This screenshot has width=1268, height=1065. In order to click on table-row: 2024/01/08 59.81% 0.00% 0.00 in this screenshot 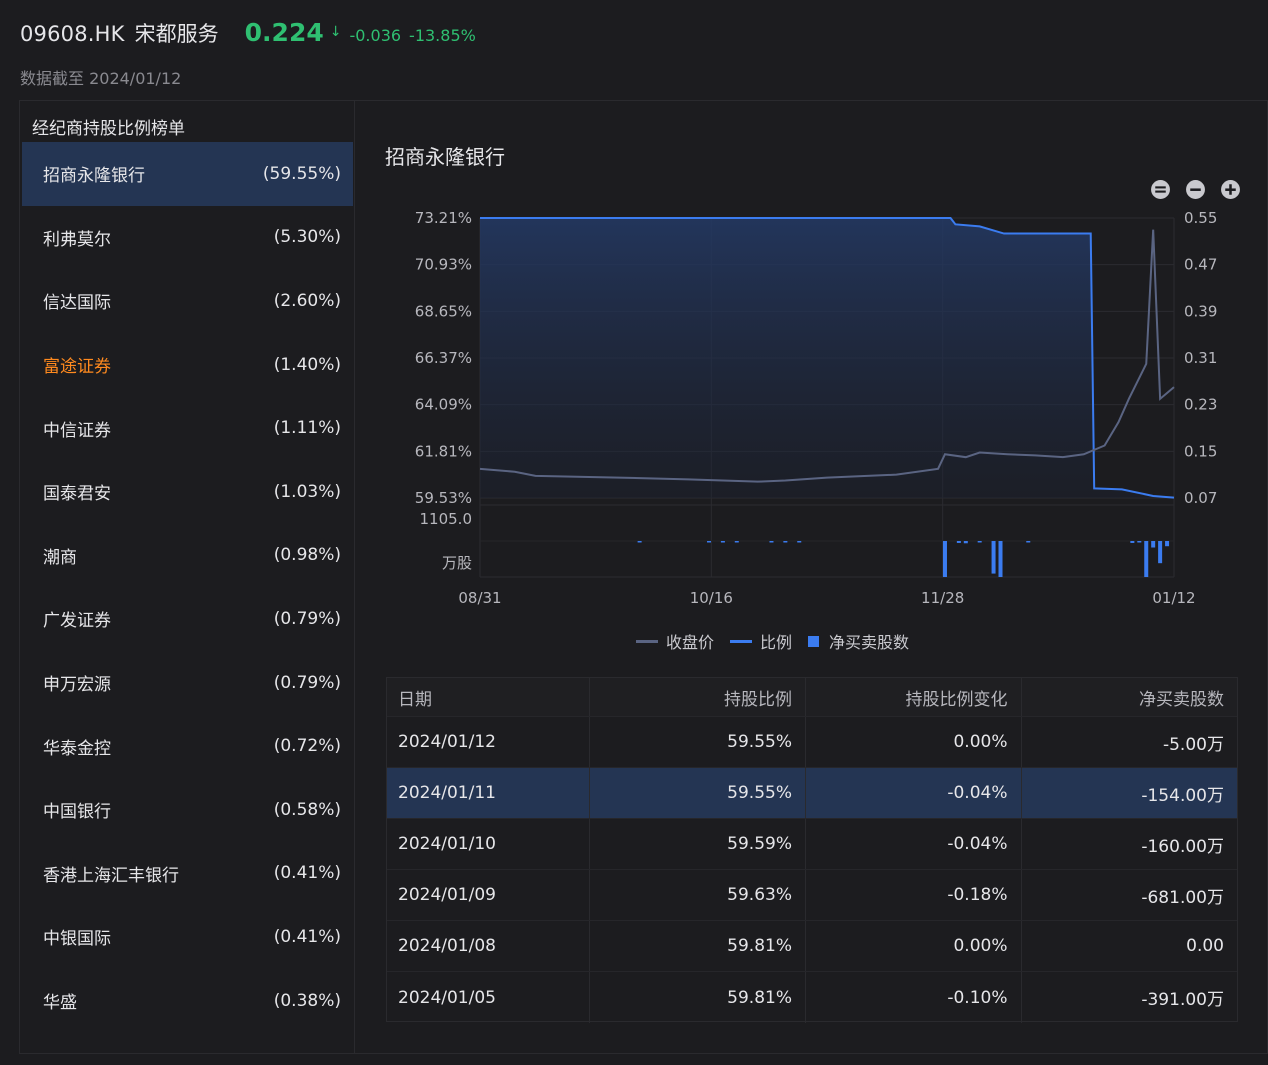, I will do `click(812, 946)`.